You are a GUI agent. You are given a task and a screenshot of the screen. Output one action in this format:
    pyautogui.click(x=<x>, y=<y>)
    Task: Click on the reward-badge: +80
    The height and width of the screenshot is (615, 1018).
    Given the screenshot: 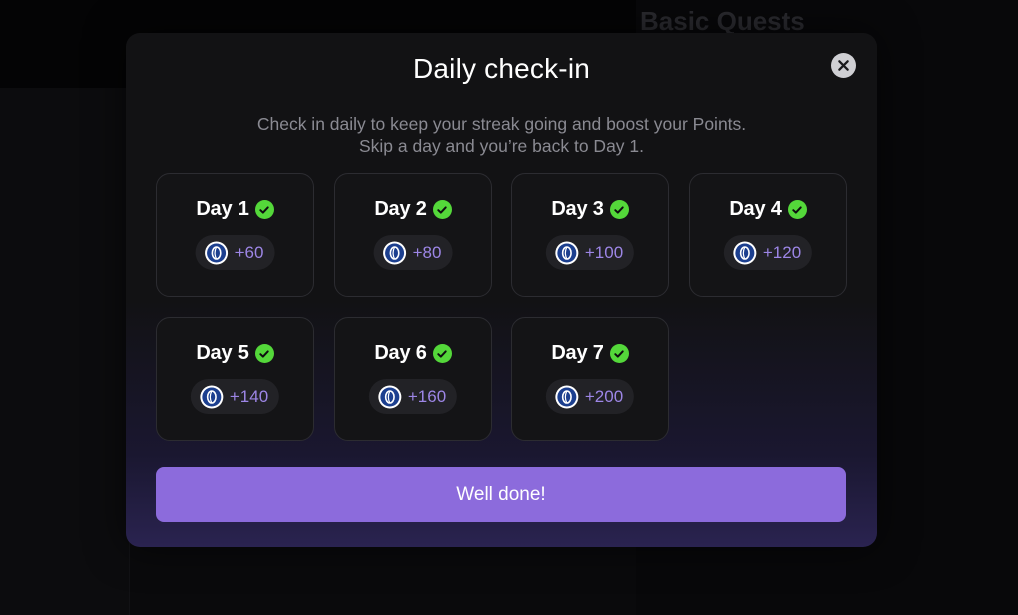 What is the action you would take?
    pyautogui.click(x=413, y=252)
    